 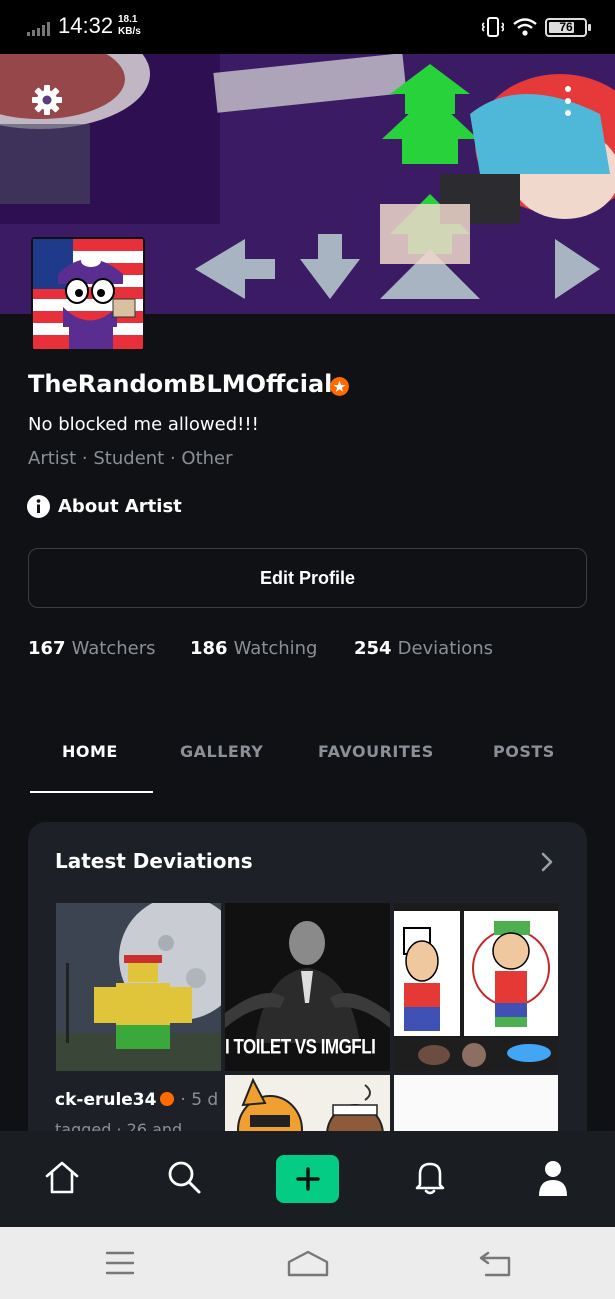 I want to click on network-speed-unit: KB/s, so click(x=129, y=31).